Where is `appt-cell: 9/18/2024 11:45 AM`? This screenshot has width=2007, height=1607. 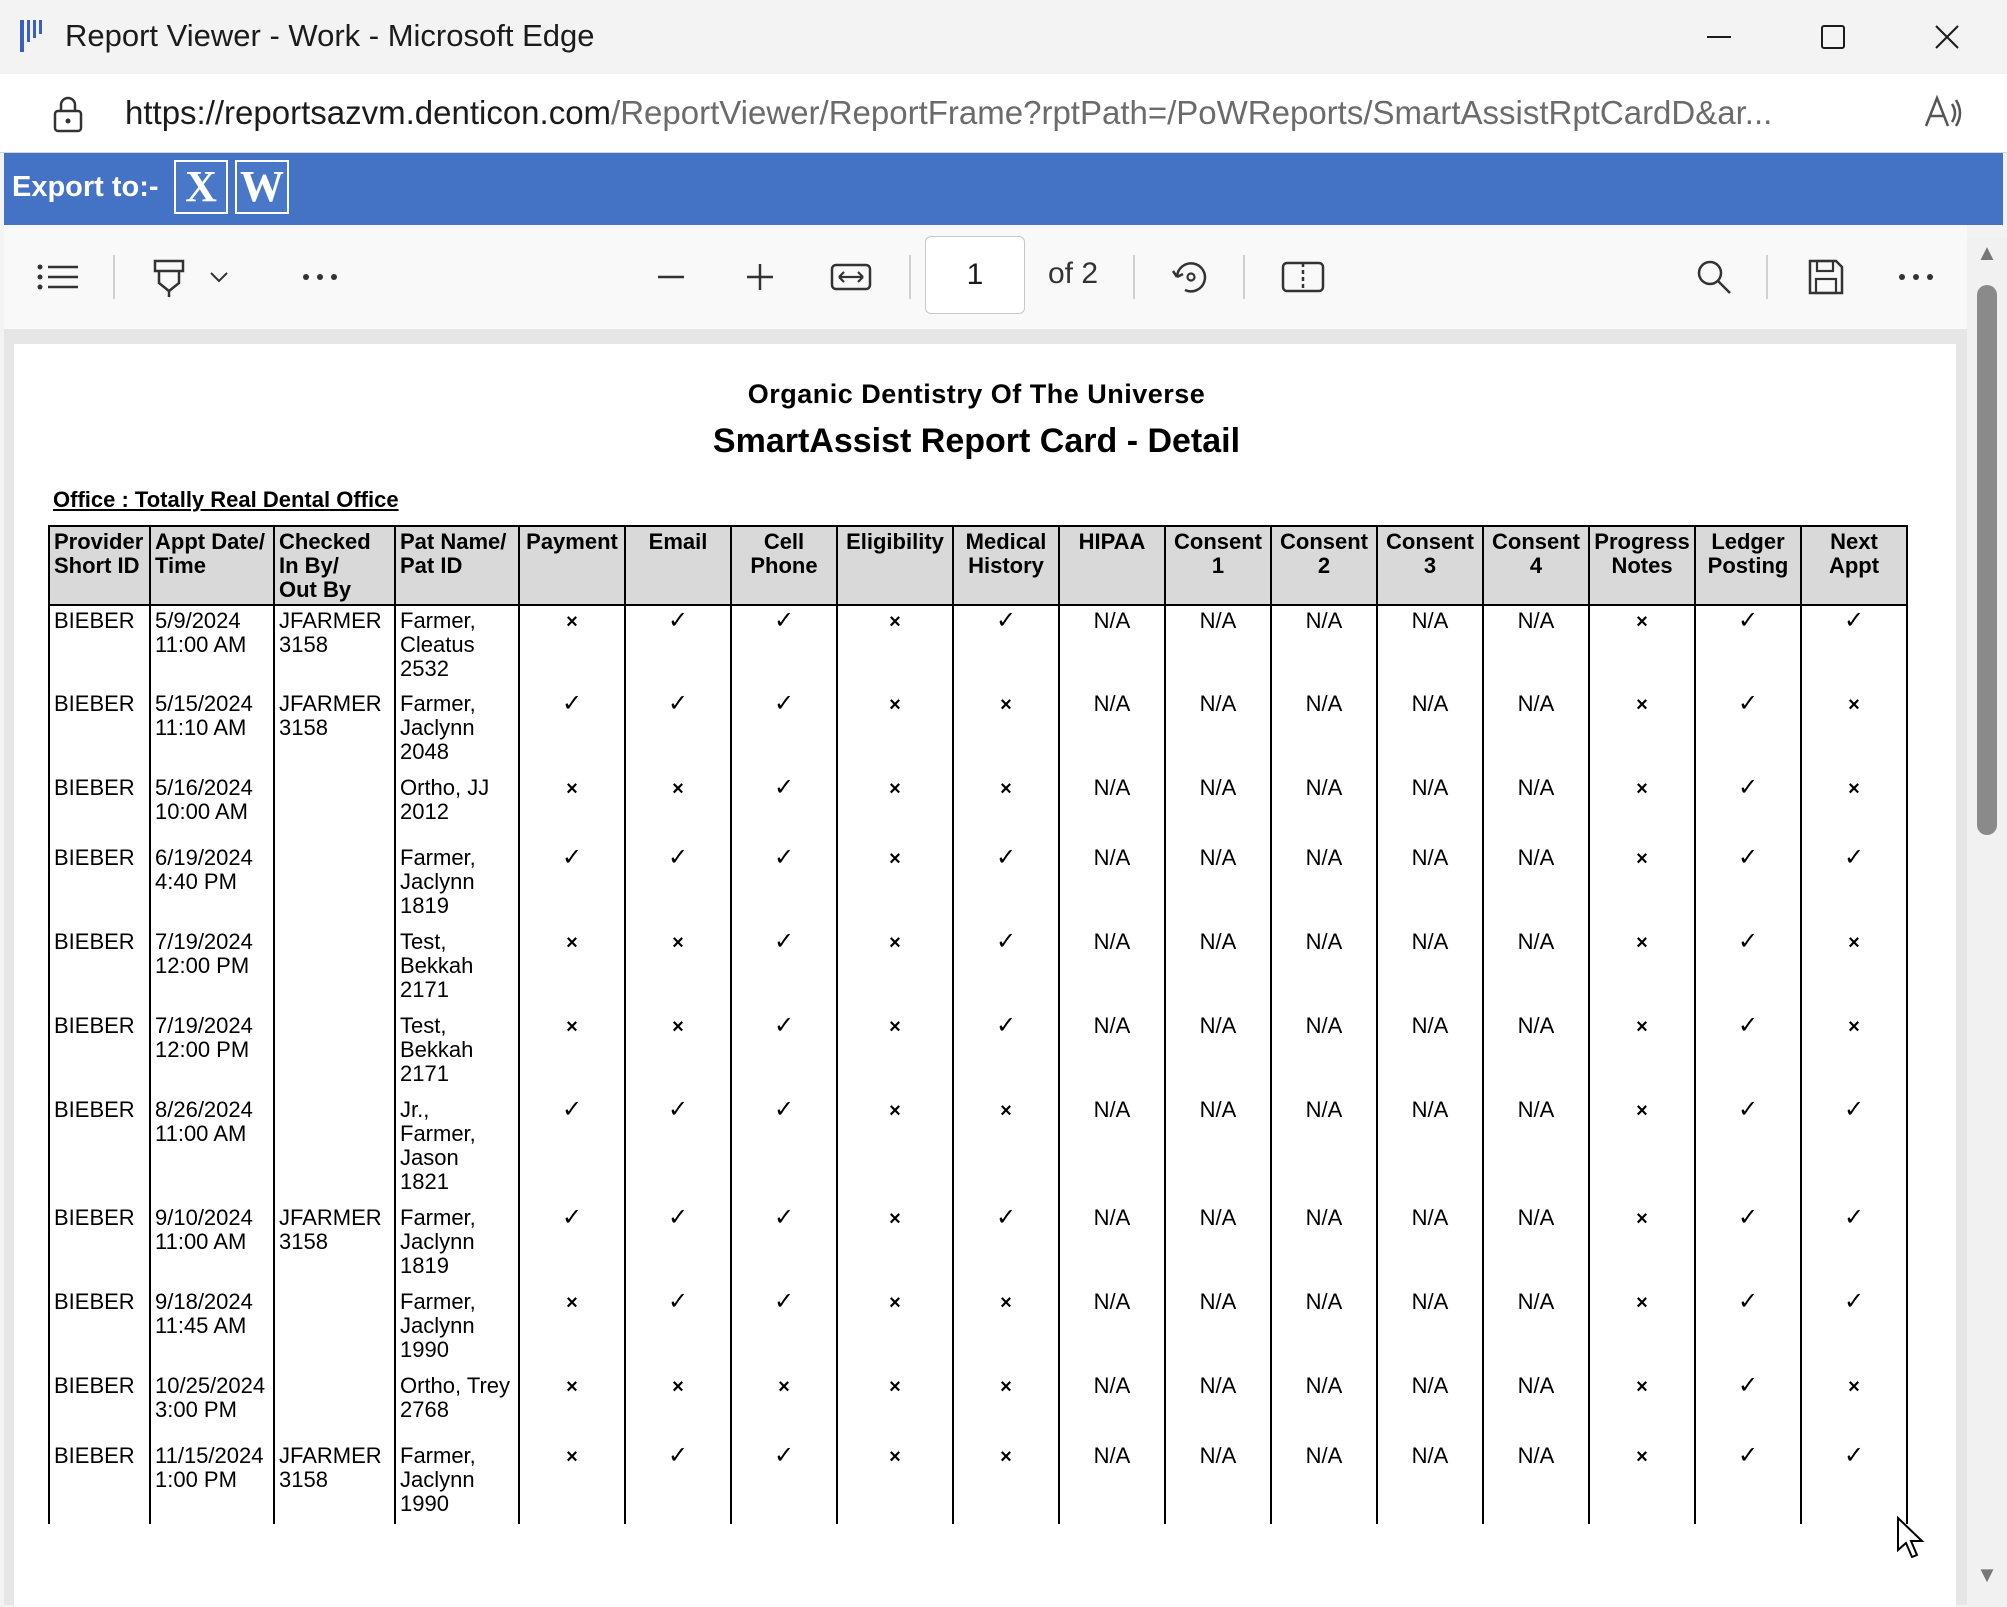 appt-cell: 9/18/2024 11:45 AM is located at coordinates (212, 1329).